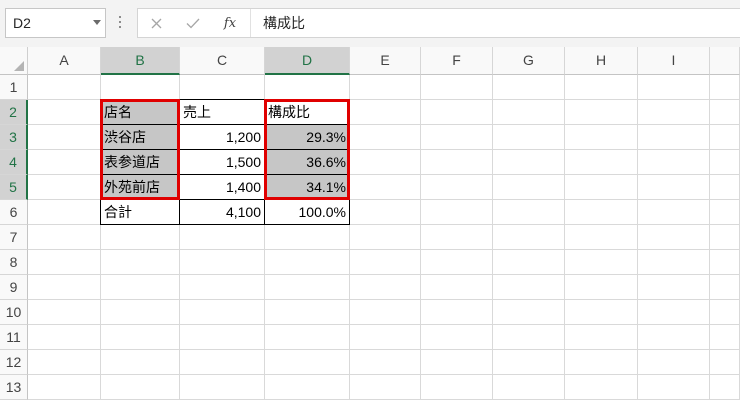 The image size is (740, 400). Describe the element at coordinates (601, 337) in the screenshot. I see `cell-H11` at that location.